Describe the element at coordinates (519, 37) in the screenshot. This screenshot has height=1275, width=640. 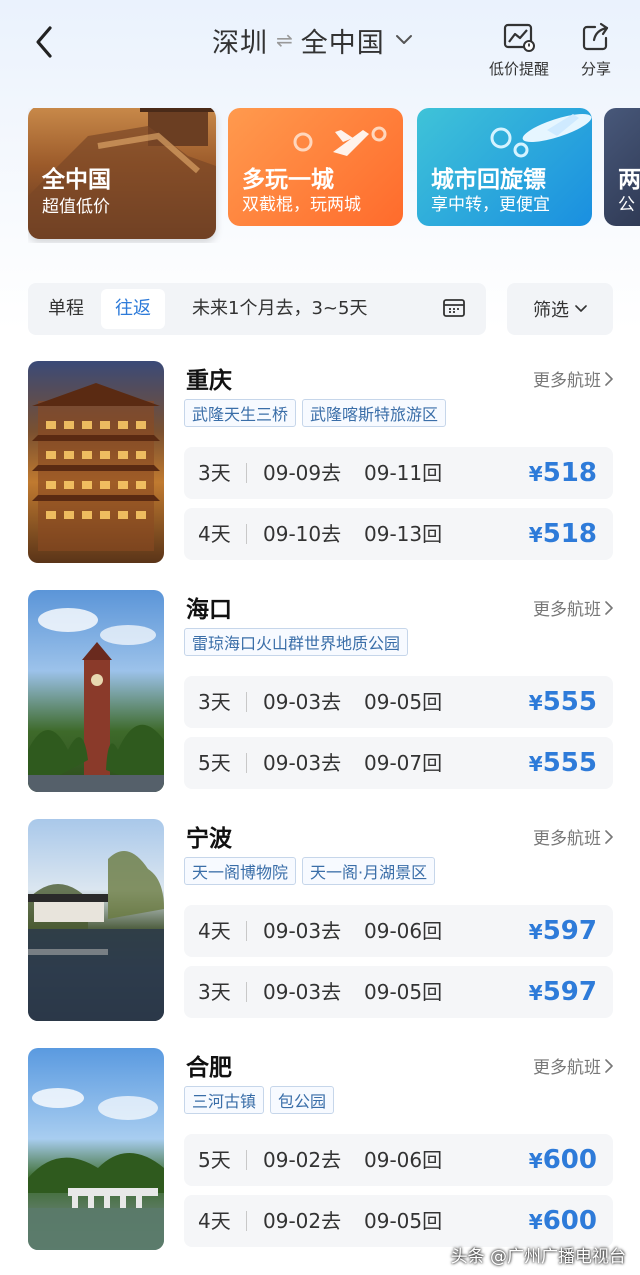
I see `trend-chart-icon` at that location.